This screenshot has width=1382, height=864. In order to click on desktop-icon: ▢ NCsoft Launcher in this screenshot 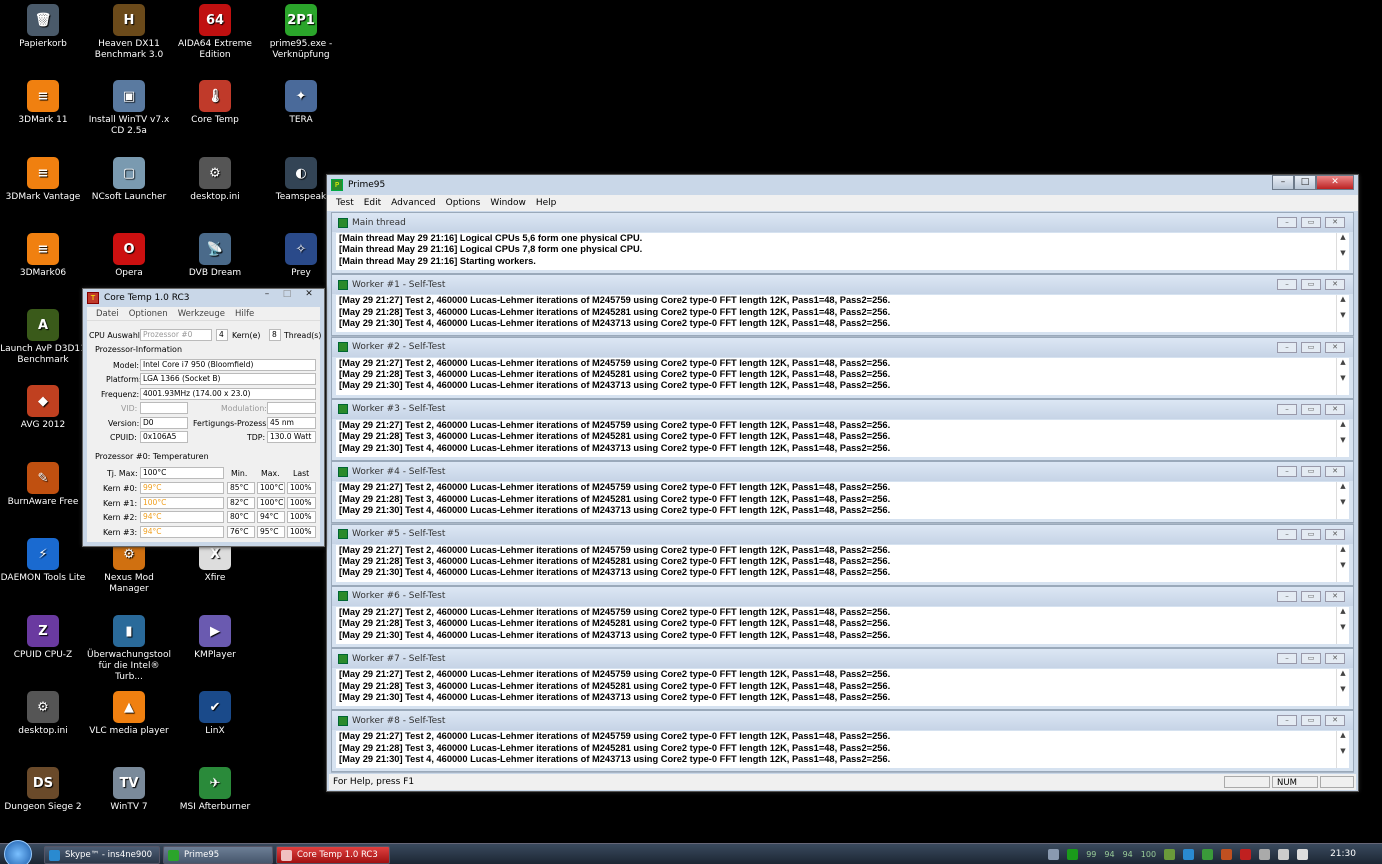, I will do `click(129, 180)`.